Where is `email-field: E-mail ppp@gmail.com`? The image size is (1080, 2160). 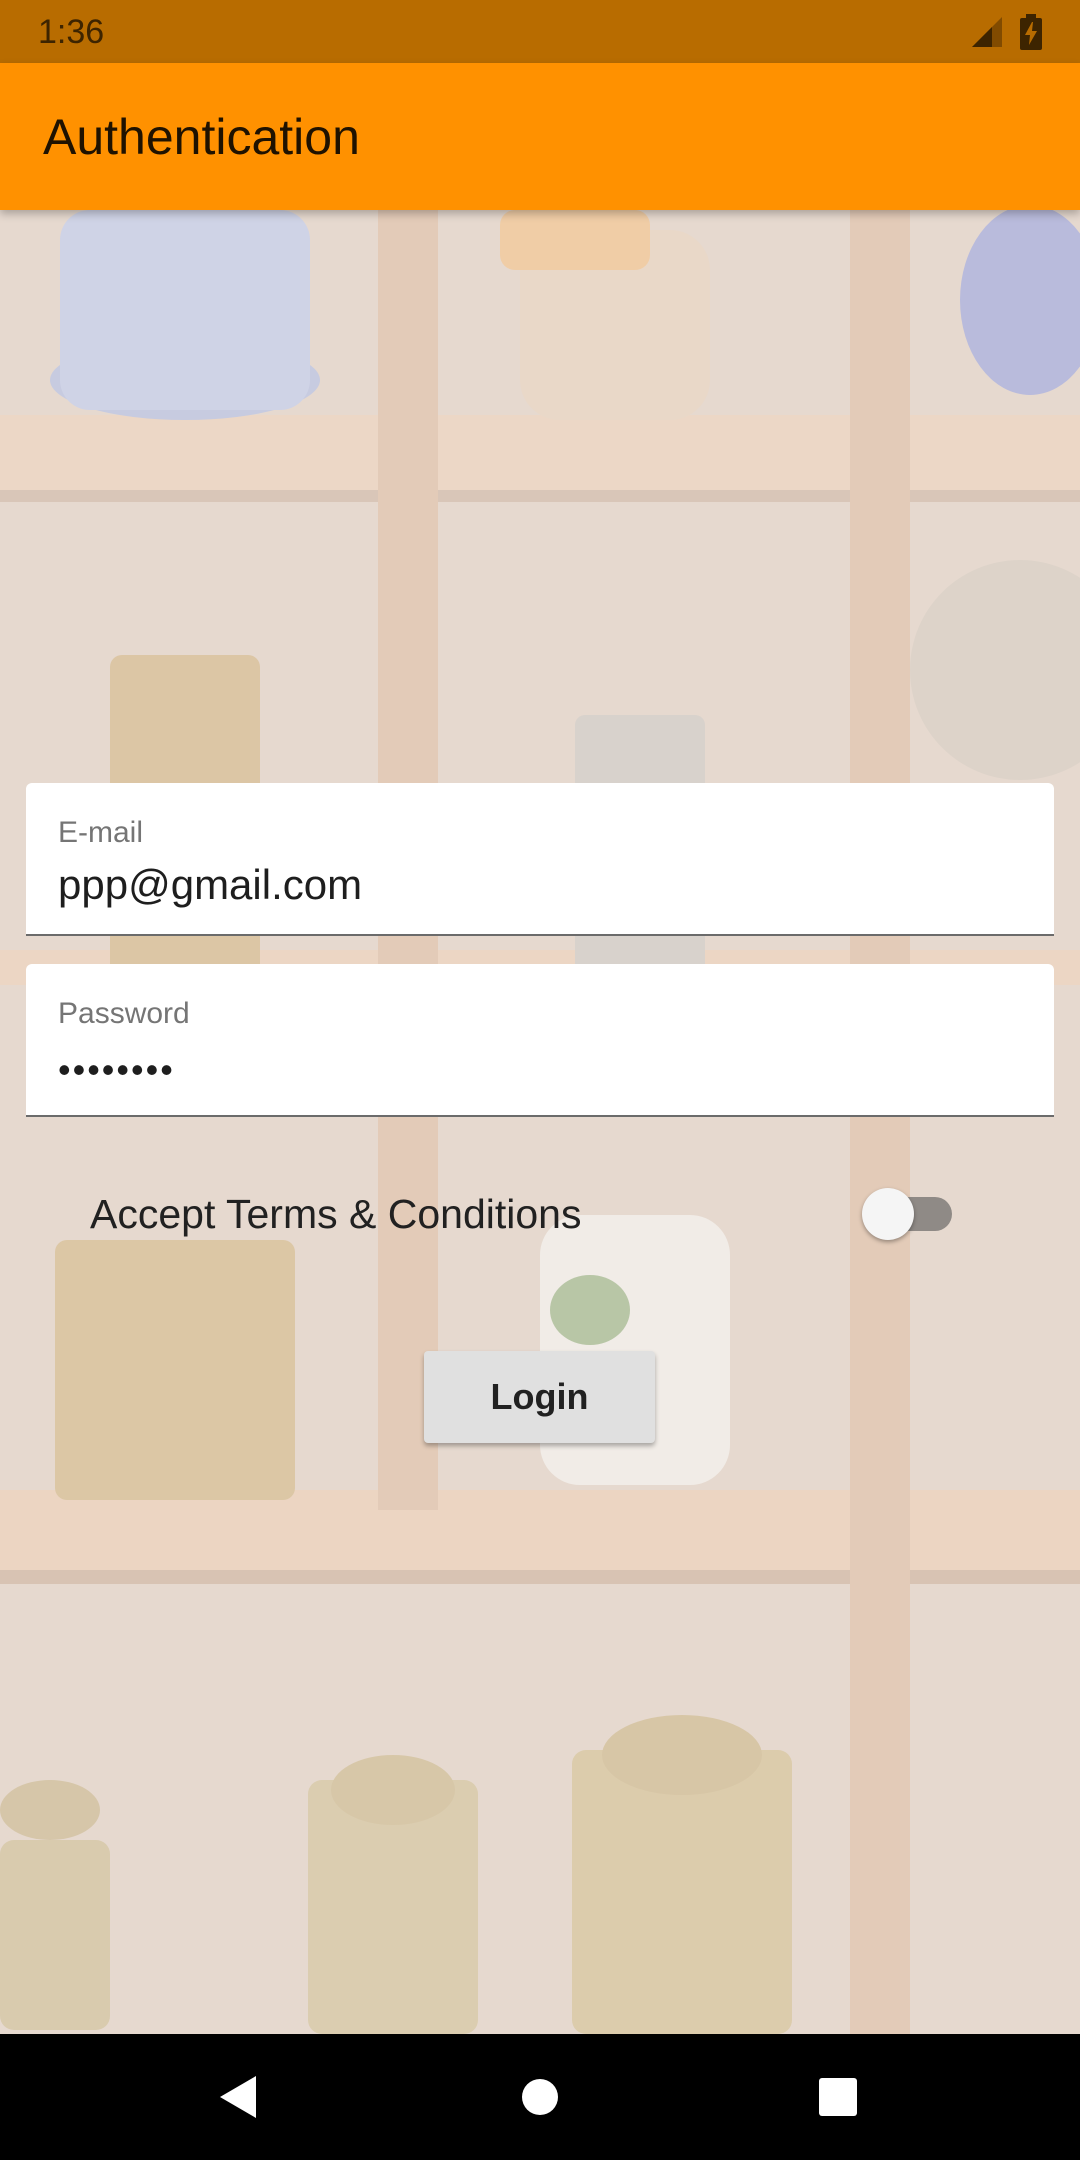 email-field: E-mail ppp@gmail.com is located at coordinates (540, 859).